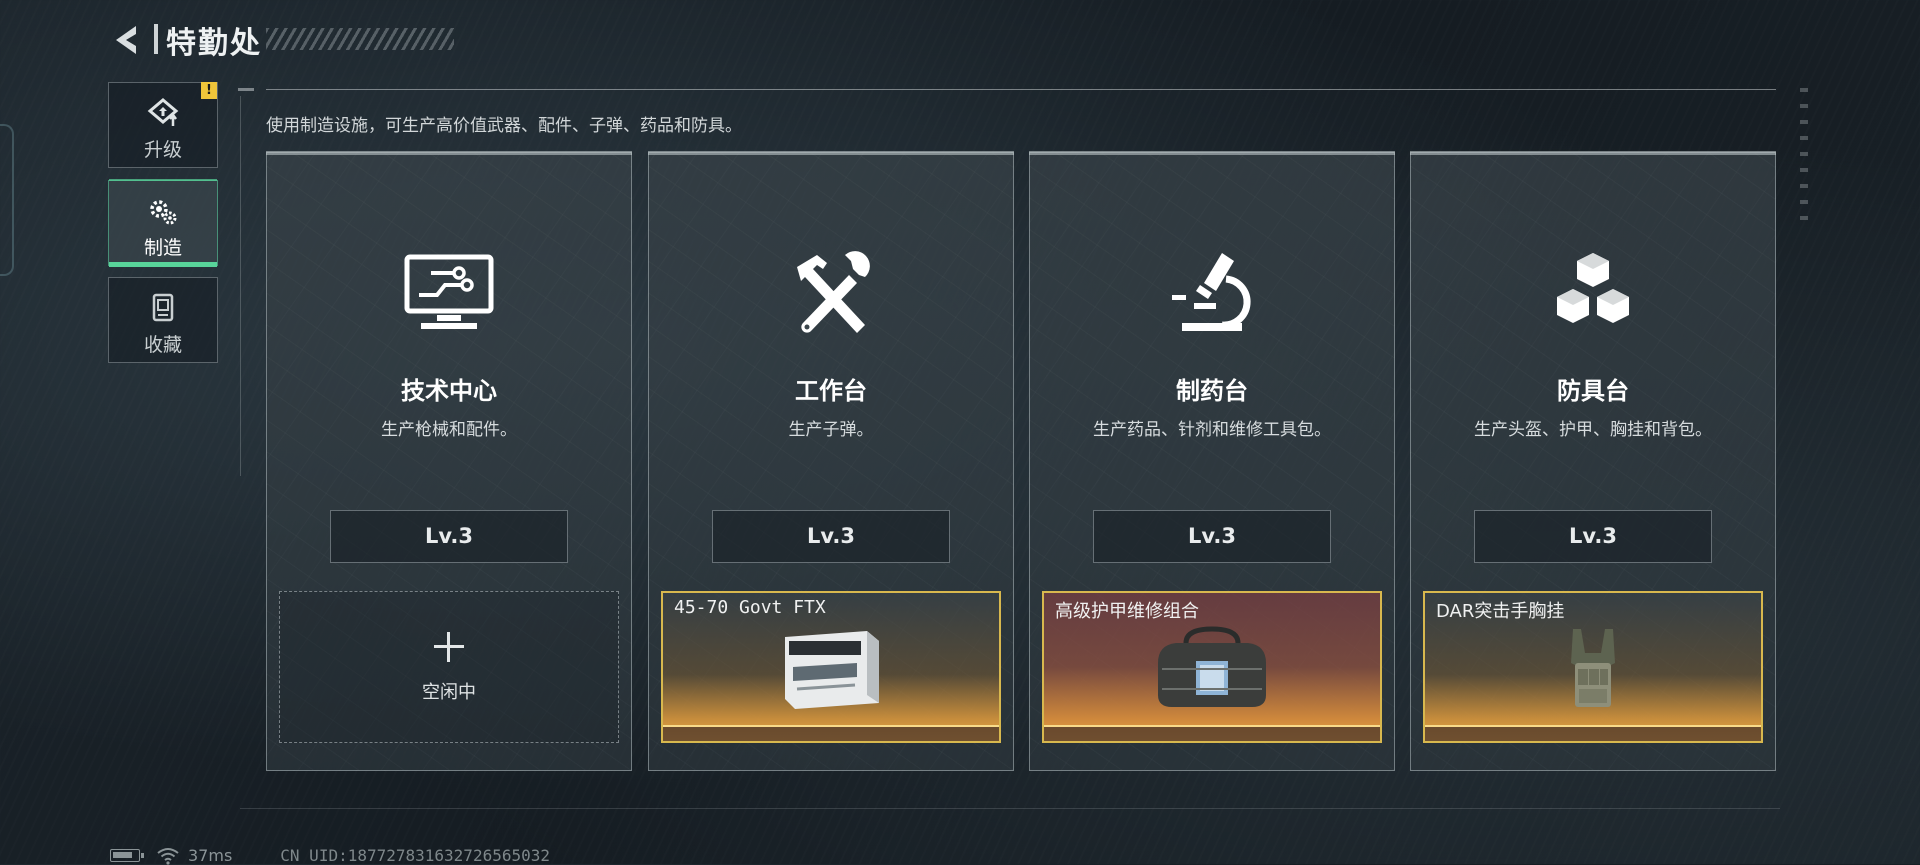 The height and width of the screenshot is (865, 1920). I want to click on sidebar-item-upgrade: 升级 !, so click(163, 125).